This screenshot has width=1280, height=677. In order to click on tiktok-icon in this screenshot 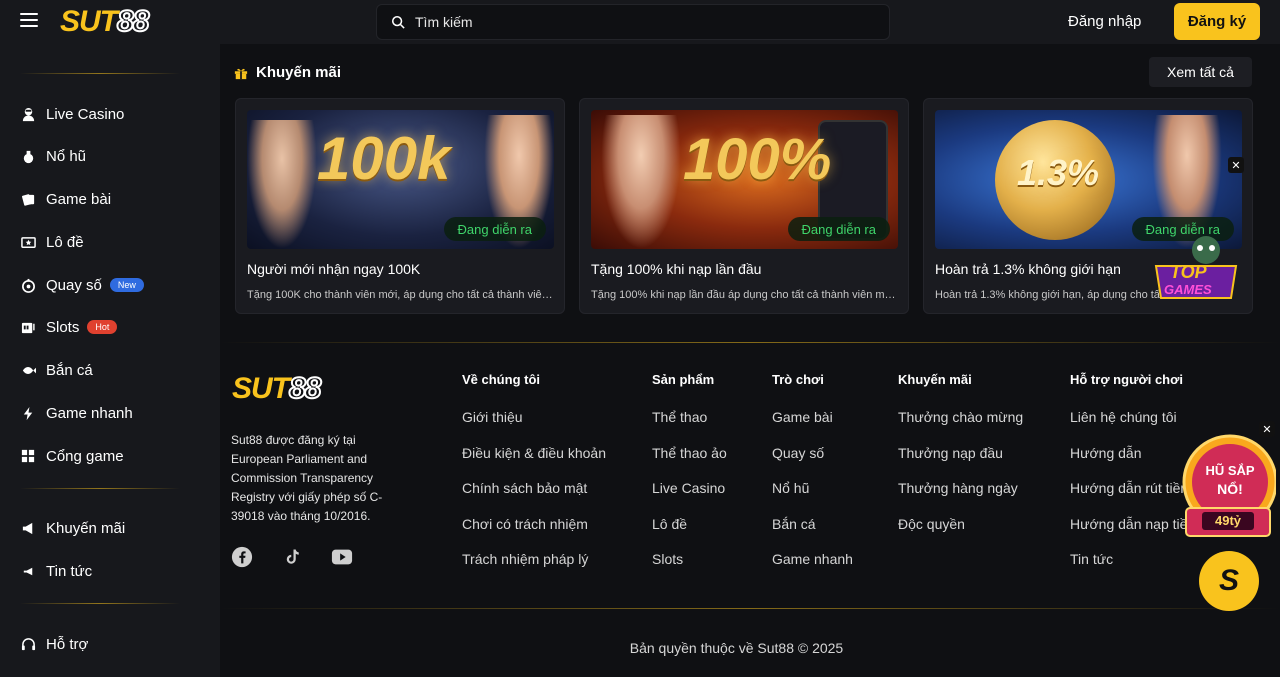, I will do `click(292, 557)`.